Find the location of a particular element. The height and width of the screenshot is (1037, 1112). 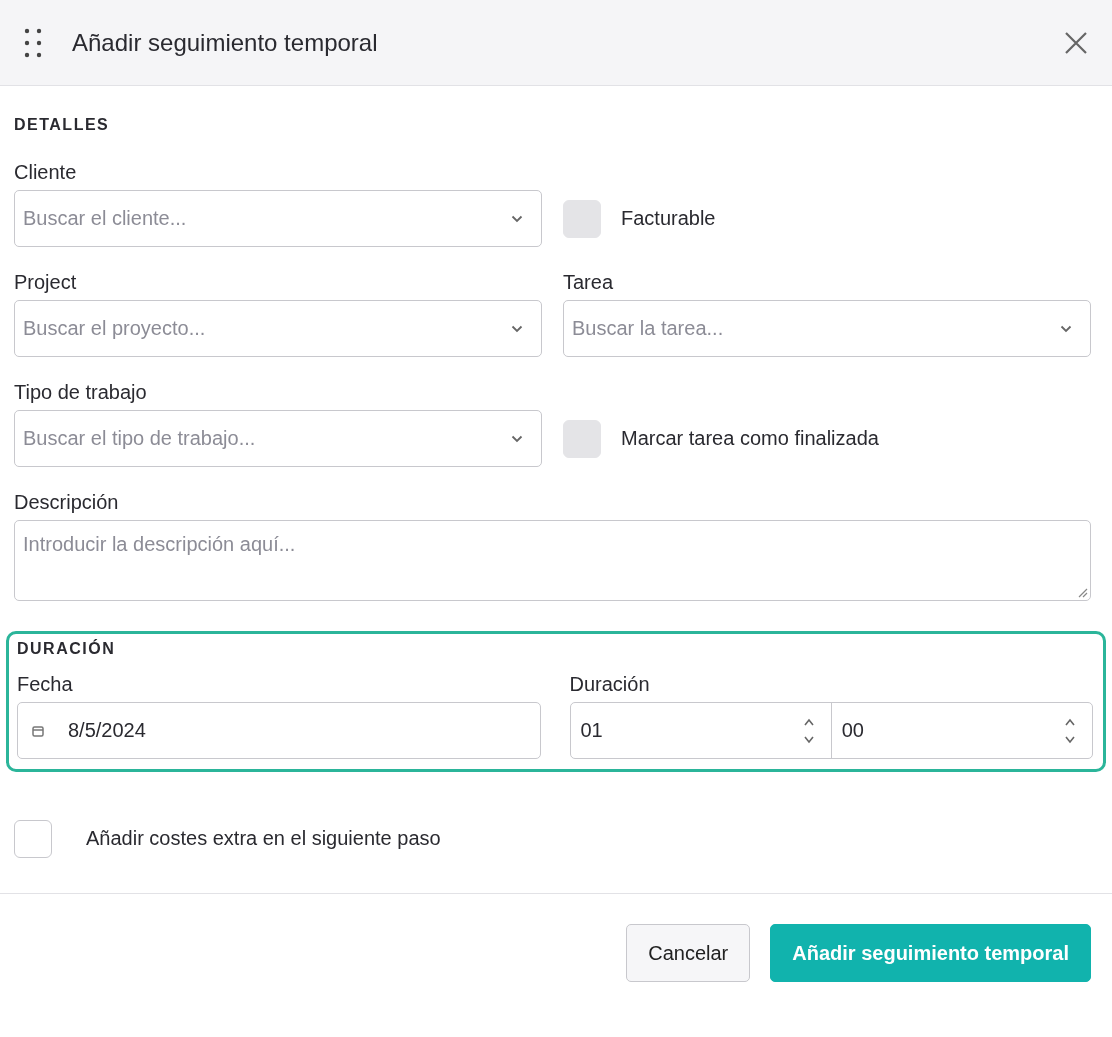

field-label: Tipo de trabajo is located at coordinates (81, 392).